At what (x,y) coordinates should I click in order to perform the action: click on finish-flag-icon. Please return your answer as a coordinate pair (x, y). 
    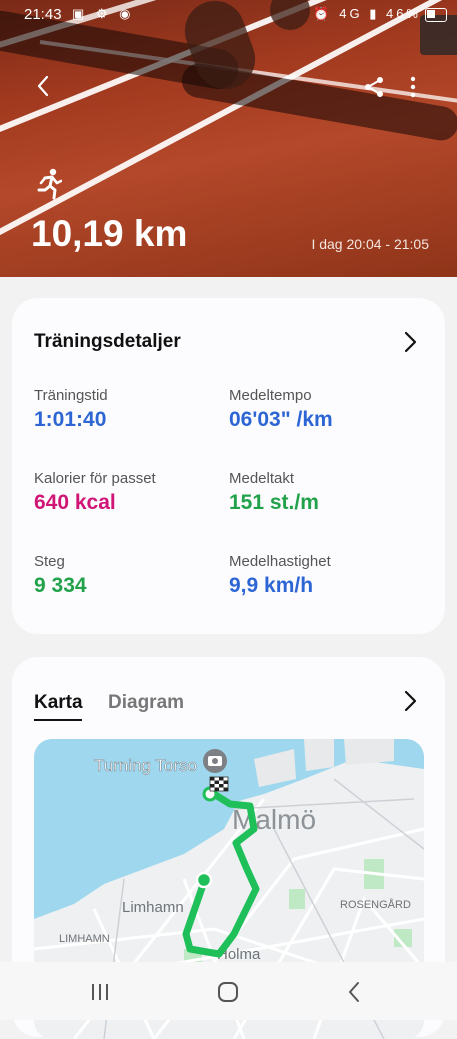
    Looking at the image, I should click on (219, 784).